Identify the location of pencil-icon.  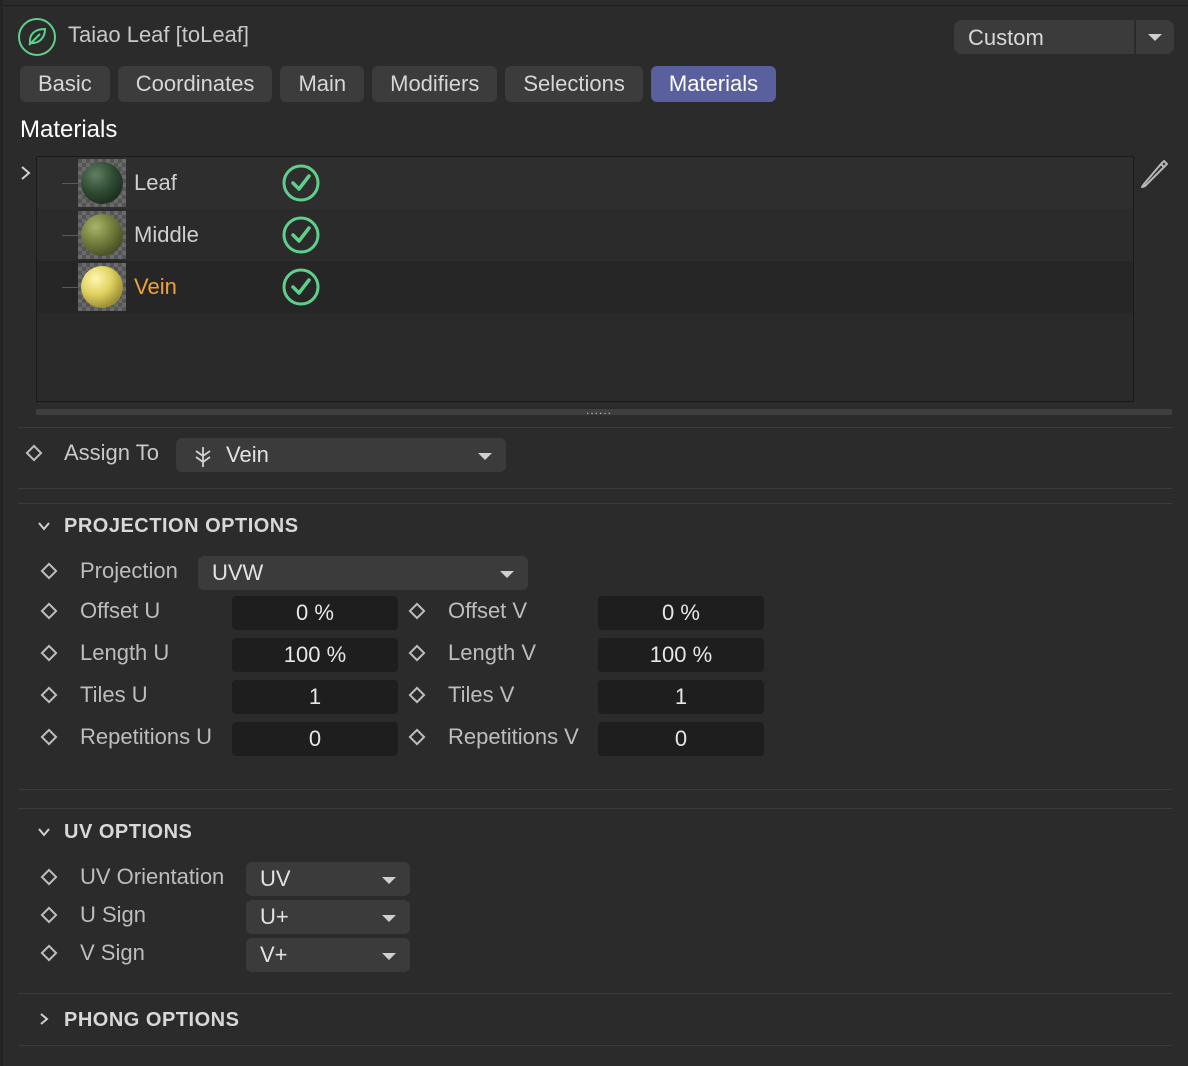
(1154, 173).